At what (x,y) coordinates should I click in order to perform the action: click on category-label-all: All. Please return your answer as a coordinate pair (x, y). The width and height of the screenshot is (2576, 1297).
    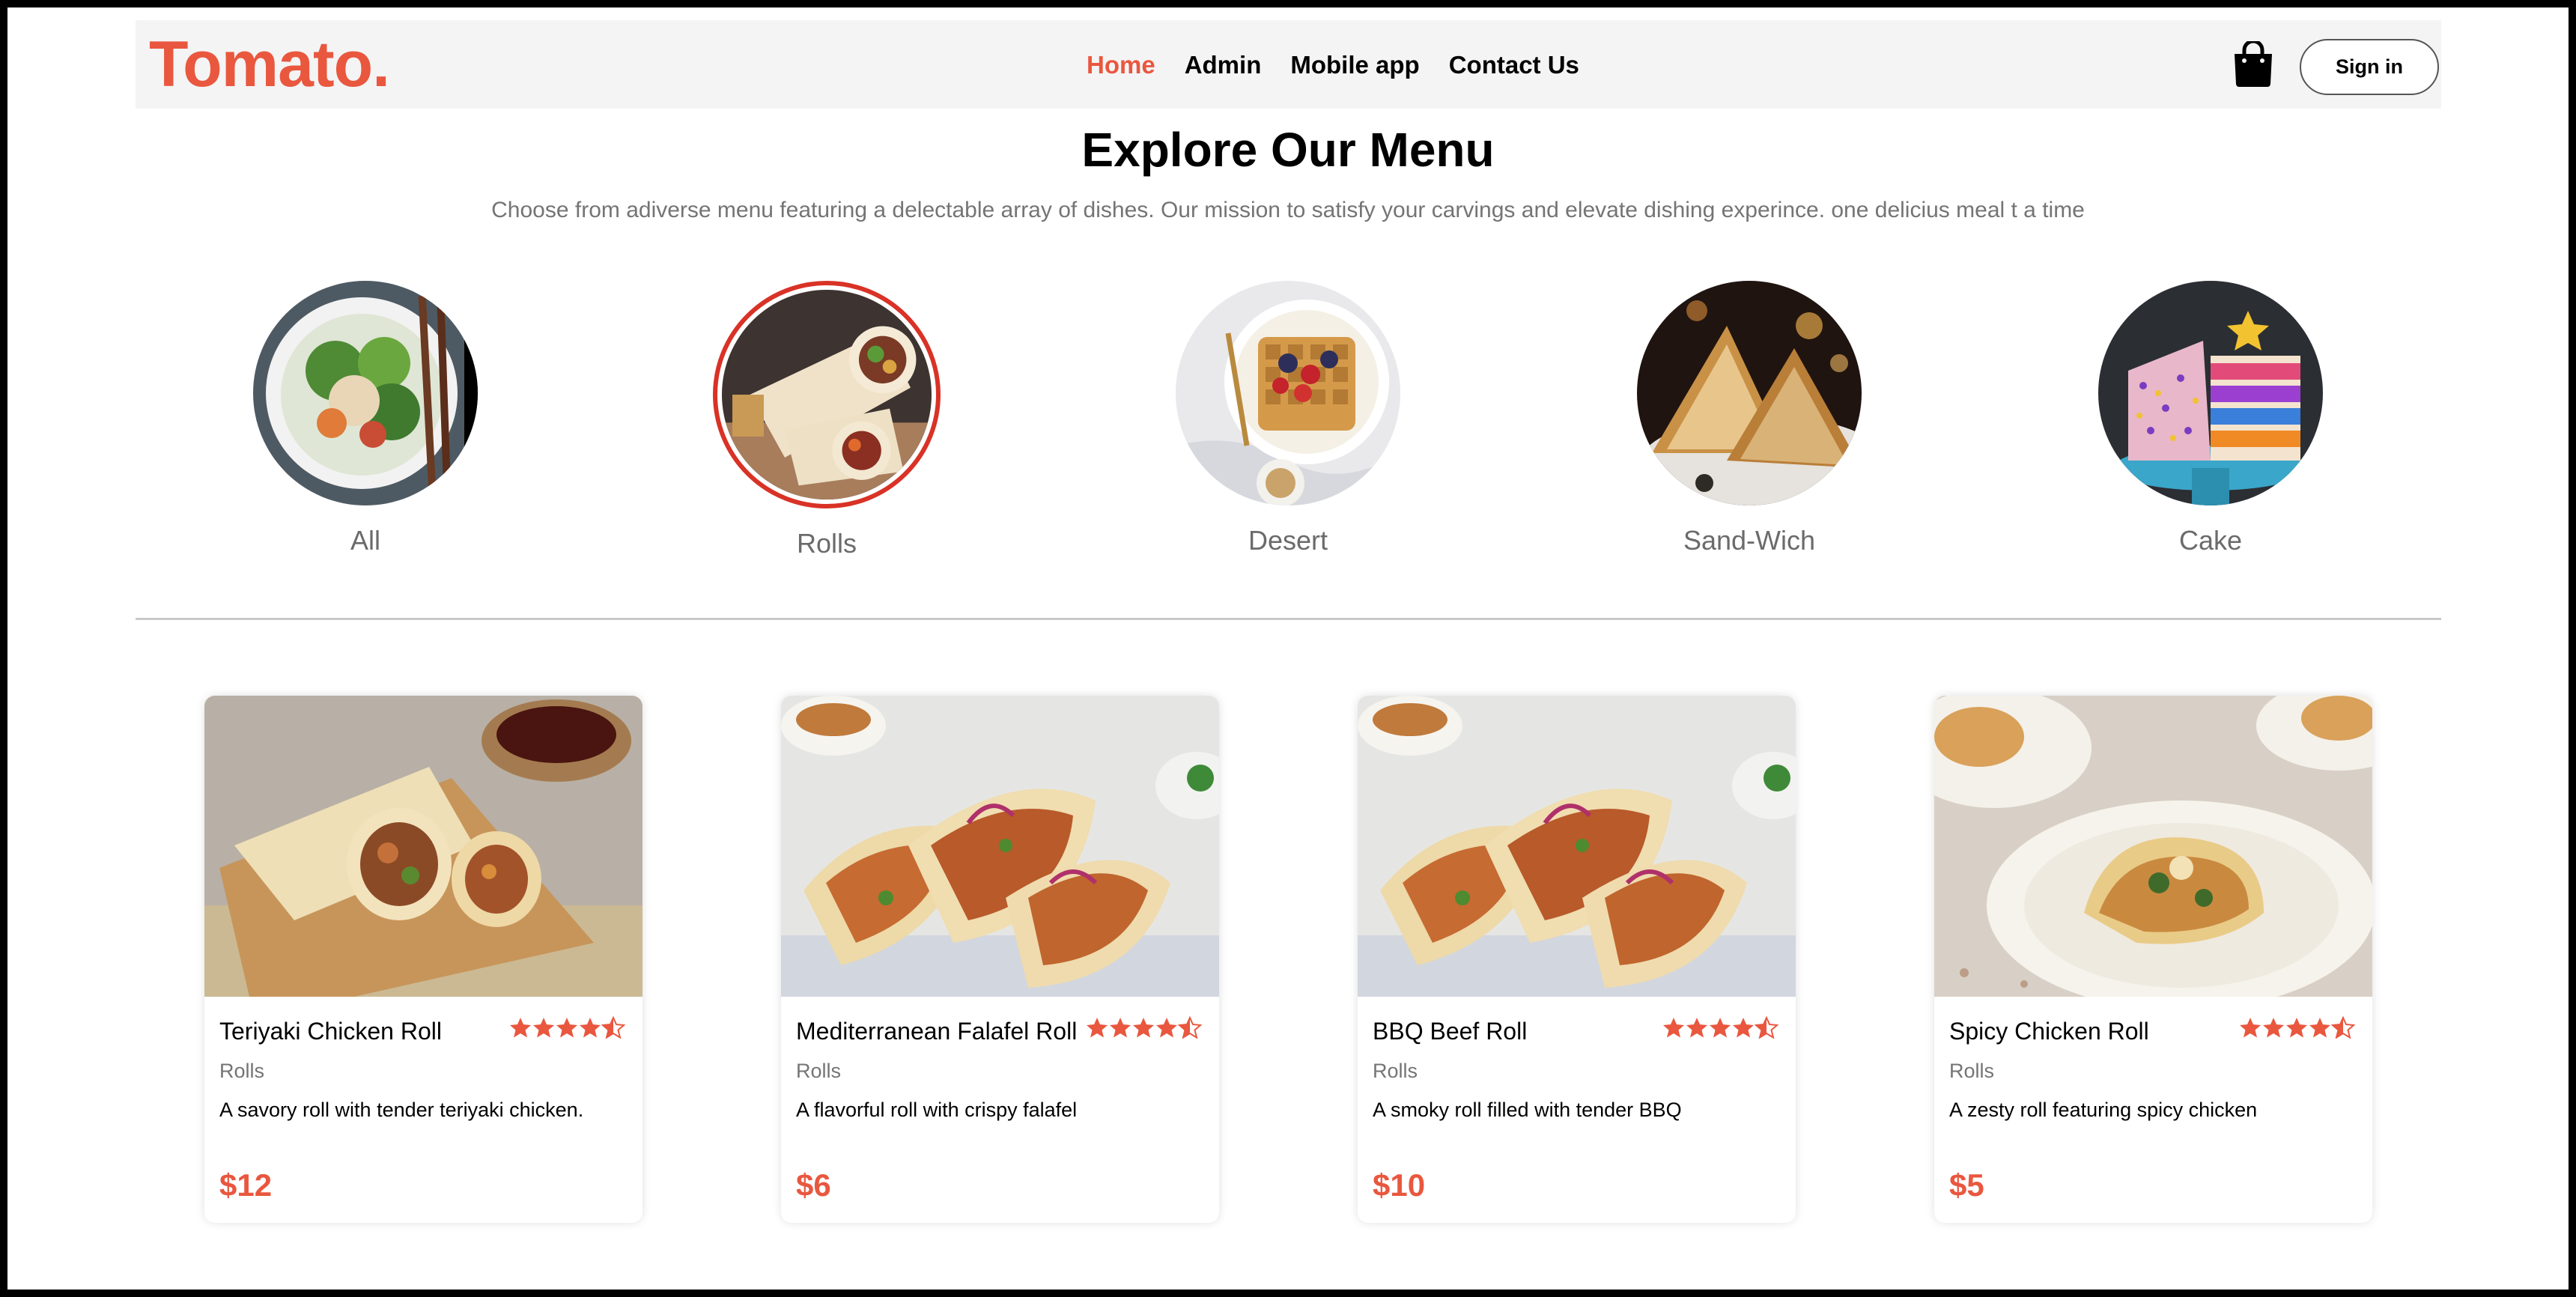
    Looking at the image, I should click on (365, 540).